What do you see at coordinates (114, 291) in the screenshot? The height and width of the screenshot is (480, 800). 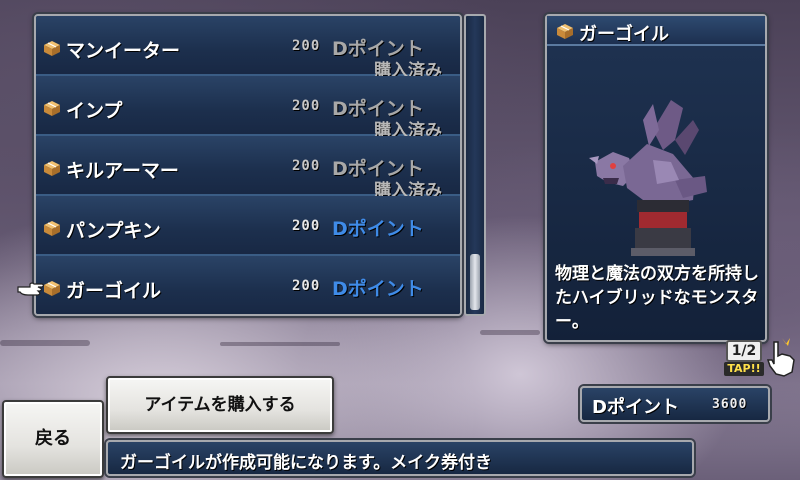 I see `item-name: ガーゴイル` at bounding box center [114, 291].